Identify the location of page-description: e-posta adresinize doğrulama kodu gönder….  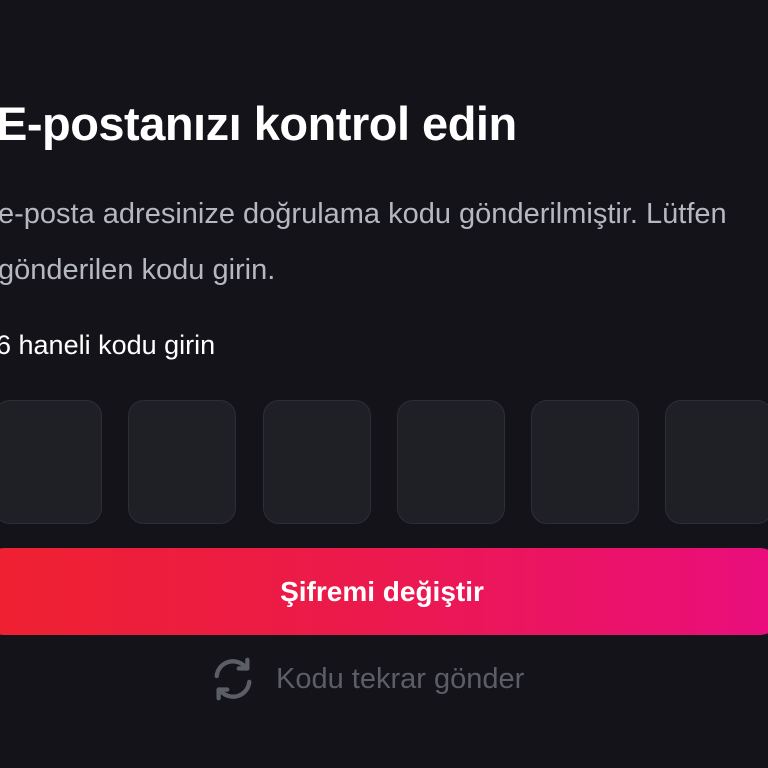
(363, 242).